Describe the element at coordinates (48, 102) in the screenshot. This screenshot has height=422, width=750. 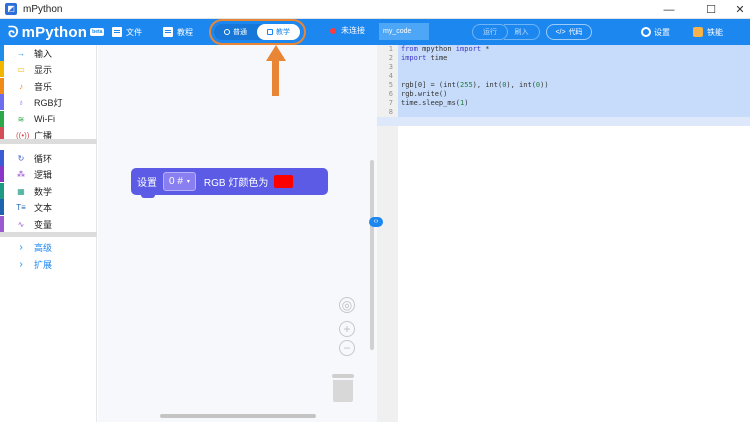
I see `sidebar-item-bulb: ♁ RGB灯` at that location.